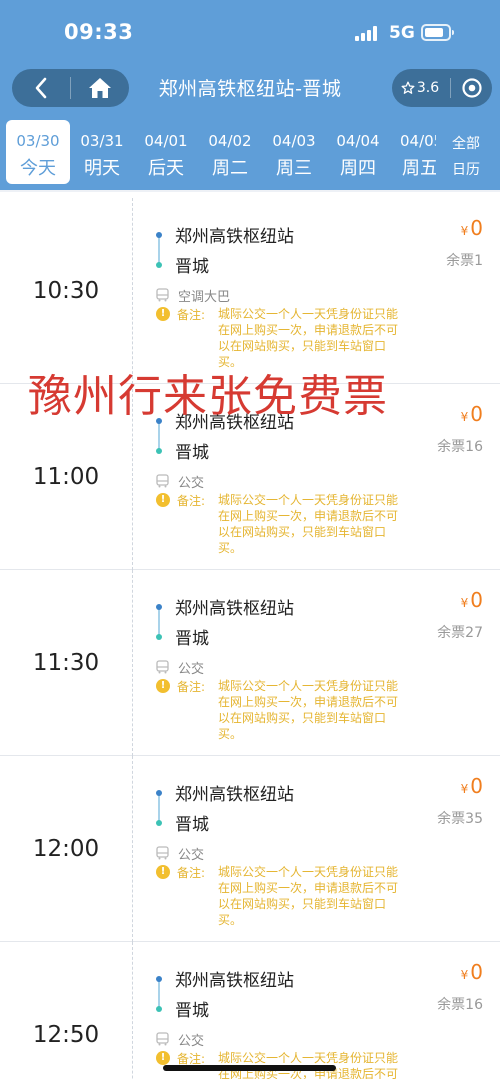 This screenshot has width=500, height=1079. What do you see at coordinates (418, 141) in the screenshot?
I see `date-tab-date: 04/05` at bounding box center [418, 141].